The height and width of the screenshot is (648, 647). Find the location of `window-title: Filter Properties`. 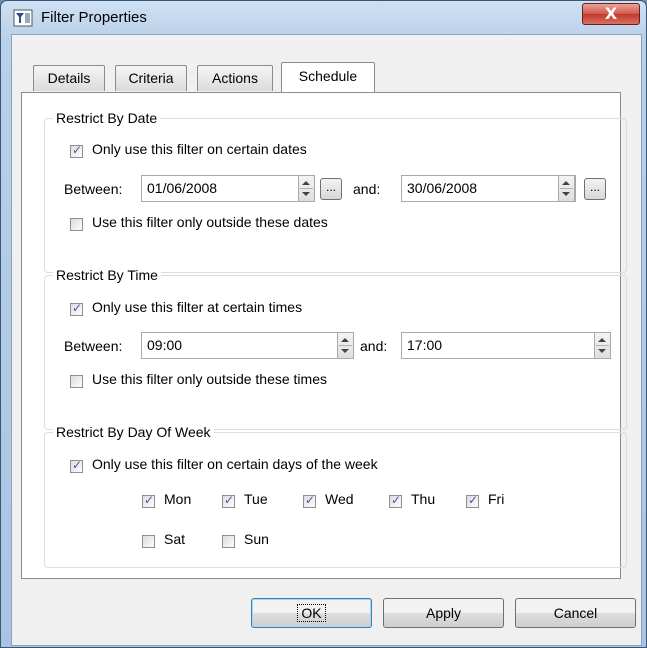

window-title: Filter Properties is located at coordinates (94, 17).